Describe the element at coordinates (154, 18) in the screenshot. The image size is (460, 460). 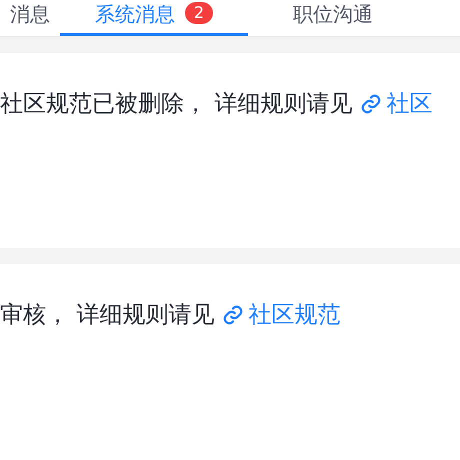
I see `tab: 系统消息 2` at that location.